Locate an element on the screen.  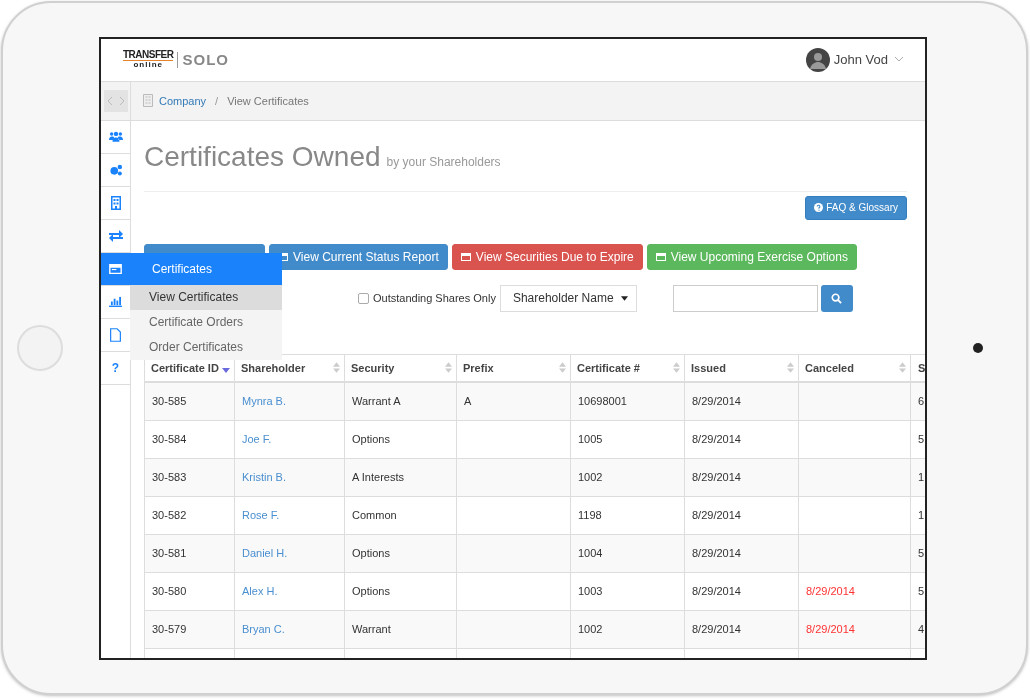
help-icon is located at coordinates (819, 207).